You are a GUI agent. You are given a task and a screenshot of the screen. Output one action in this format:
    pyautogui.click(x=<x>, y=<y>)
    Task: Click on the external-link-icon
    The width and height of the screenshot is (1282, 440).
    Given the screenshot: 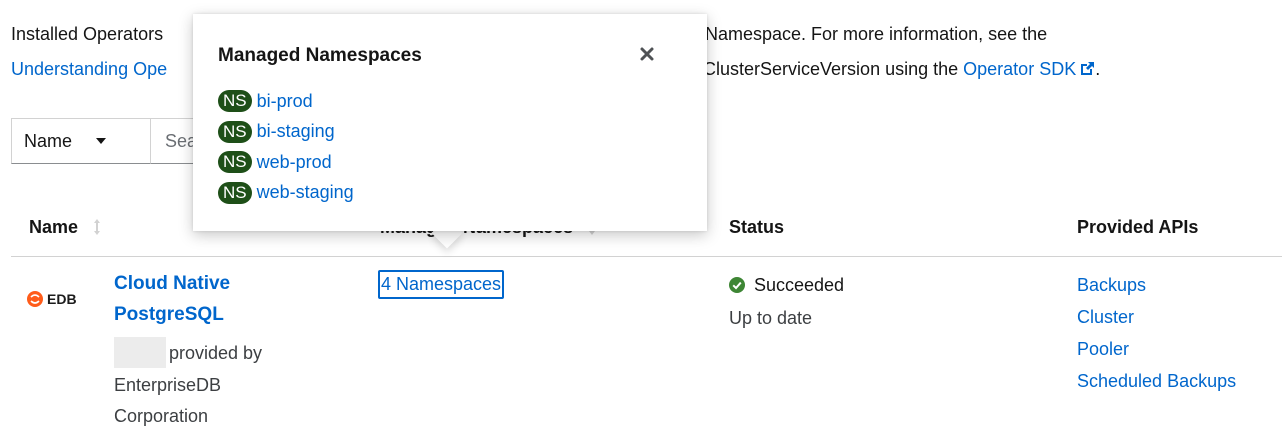 What is the action you would take?
    pyautogui.click(x=1088, y=68)
    